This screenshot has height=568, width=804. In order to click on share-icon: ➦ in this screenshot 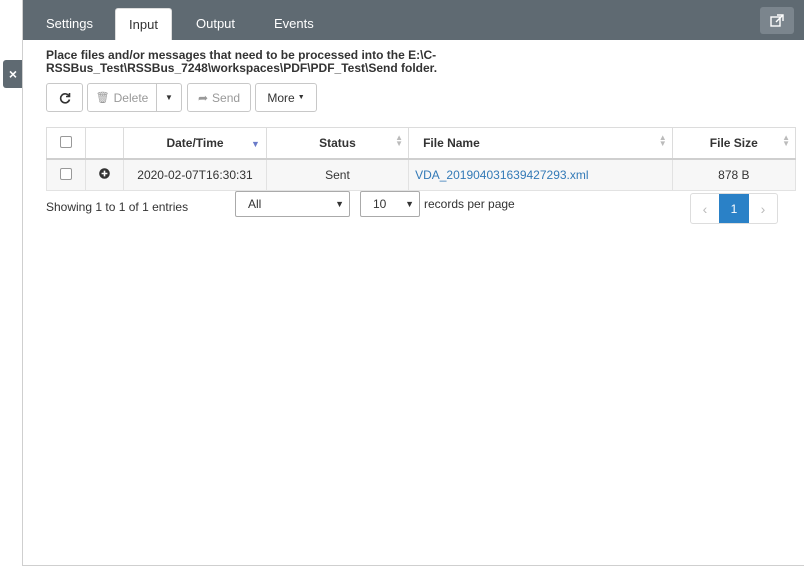, I will do `click(203, 97)`.